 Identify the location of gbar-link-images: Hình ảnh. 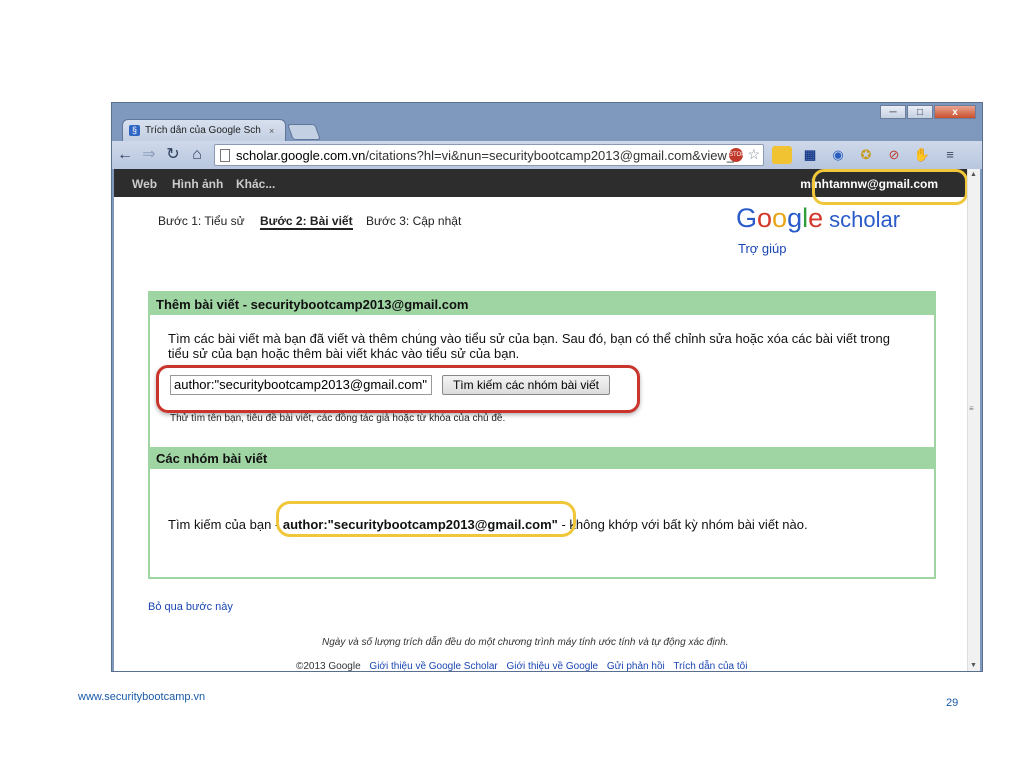
(197, 184).